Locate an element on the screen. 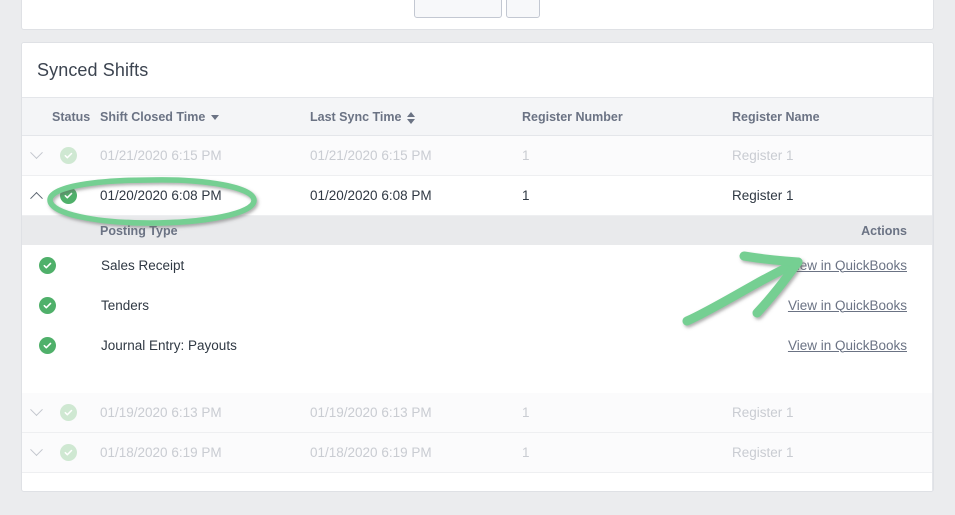 The image size is (955, 515). detail-header-row: Posting Type Actions is located at coordinates (477, 230).